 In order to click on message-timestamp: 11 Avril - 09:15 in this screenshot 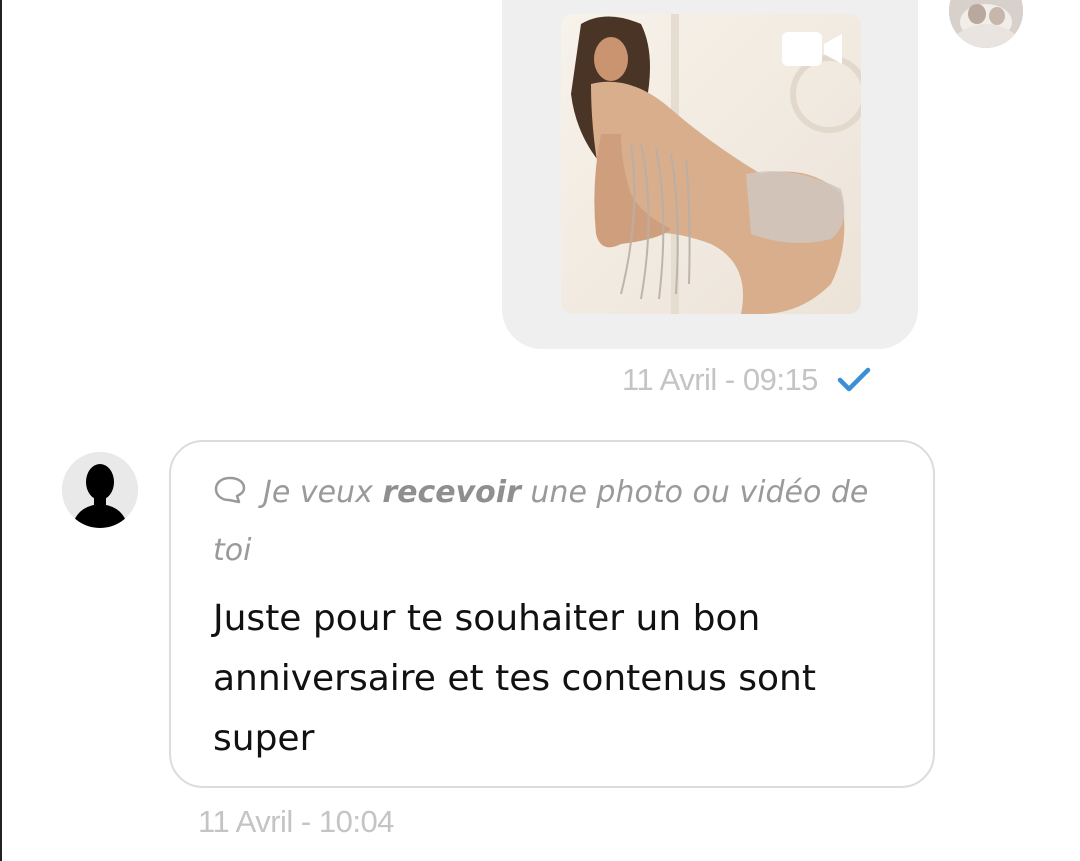, I will do `click(720, 379)`.